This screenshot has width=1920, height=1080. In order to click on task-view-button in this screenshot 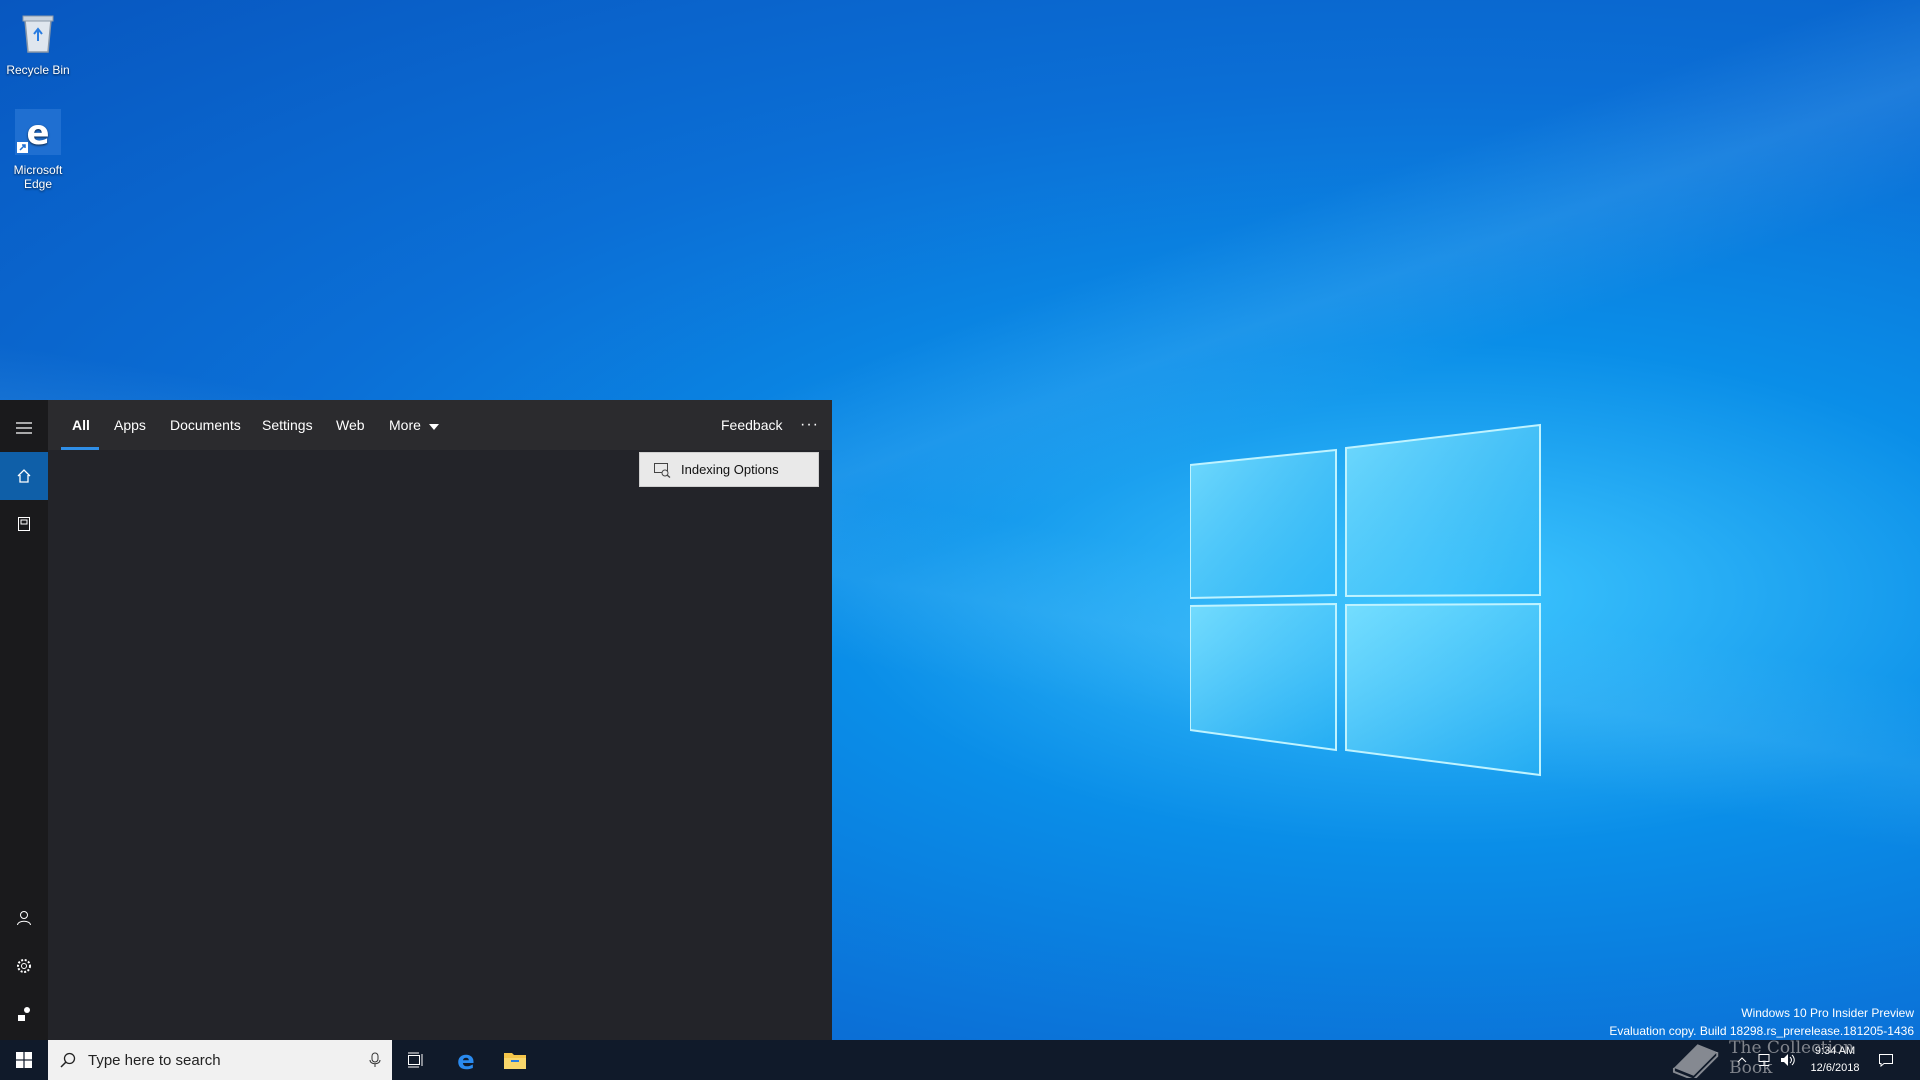, I will do `click(416, 1060)`.